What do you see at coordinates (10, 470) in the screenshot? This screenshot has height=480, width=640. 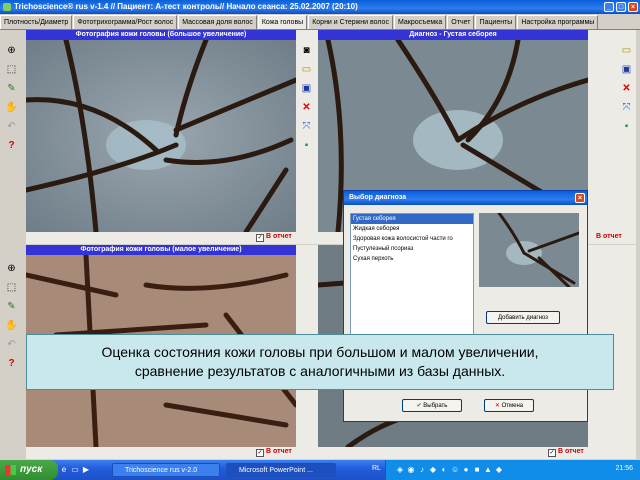 I see `windows-flag-icon` at bounding box center [10, 470].